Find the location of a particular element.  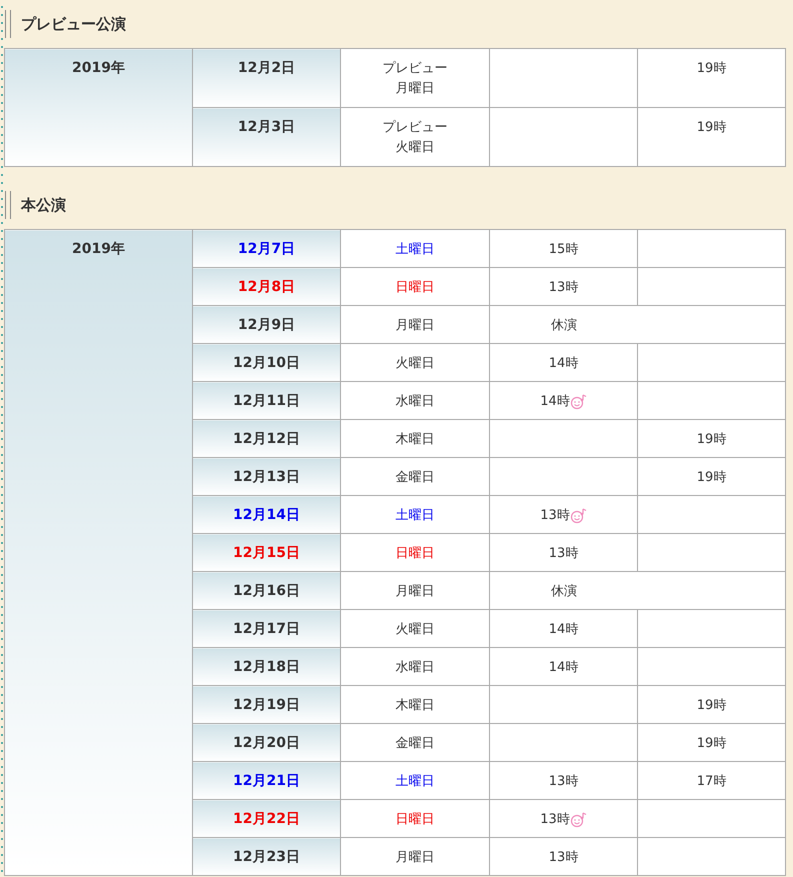

date-cell: 12月9日 is located at coordinates (266, 325).